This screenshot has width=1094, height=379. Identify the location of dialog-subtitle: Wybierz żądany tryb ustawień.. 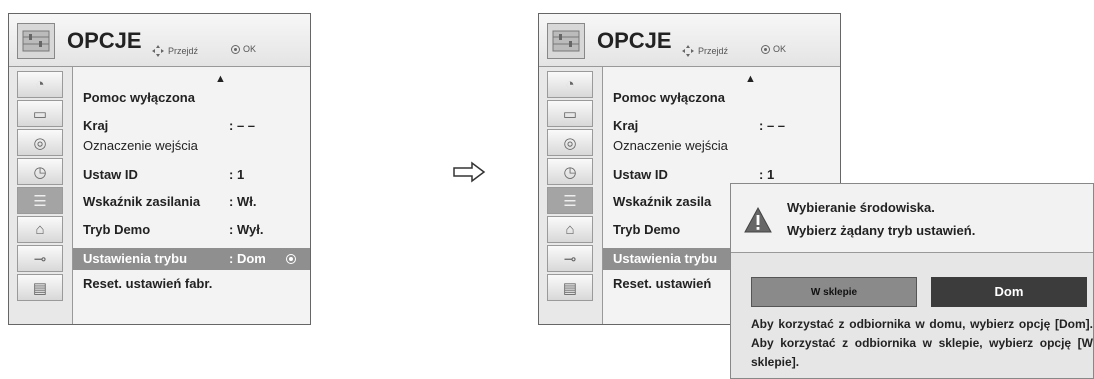
(881, 230).